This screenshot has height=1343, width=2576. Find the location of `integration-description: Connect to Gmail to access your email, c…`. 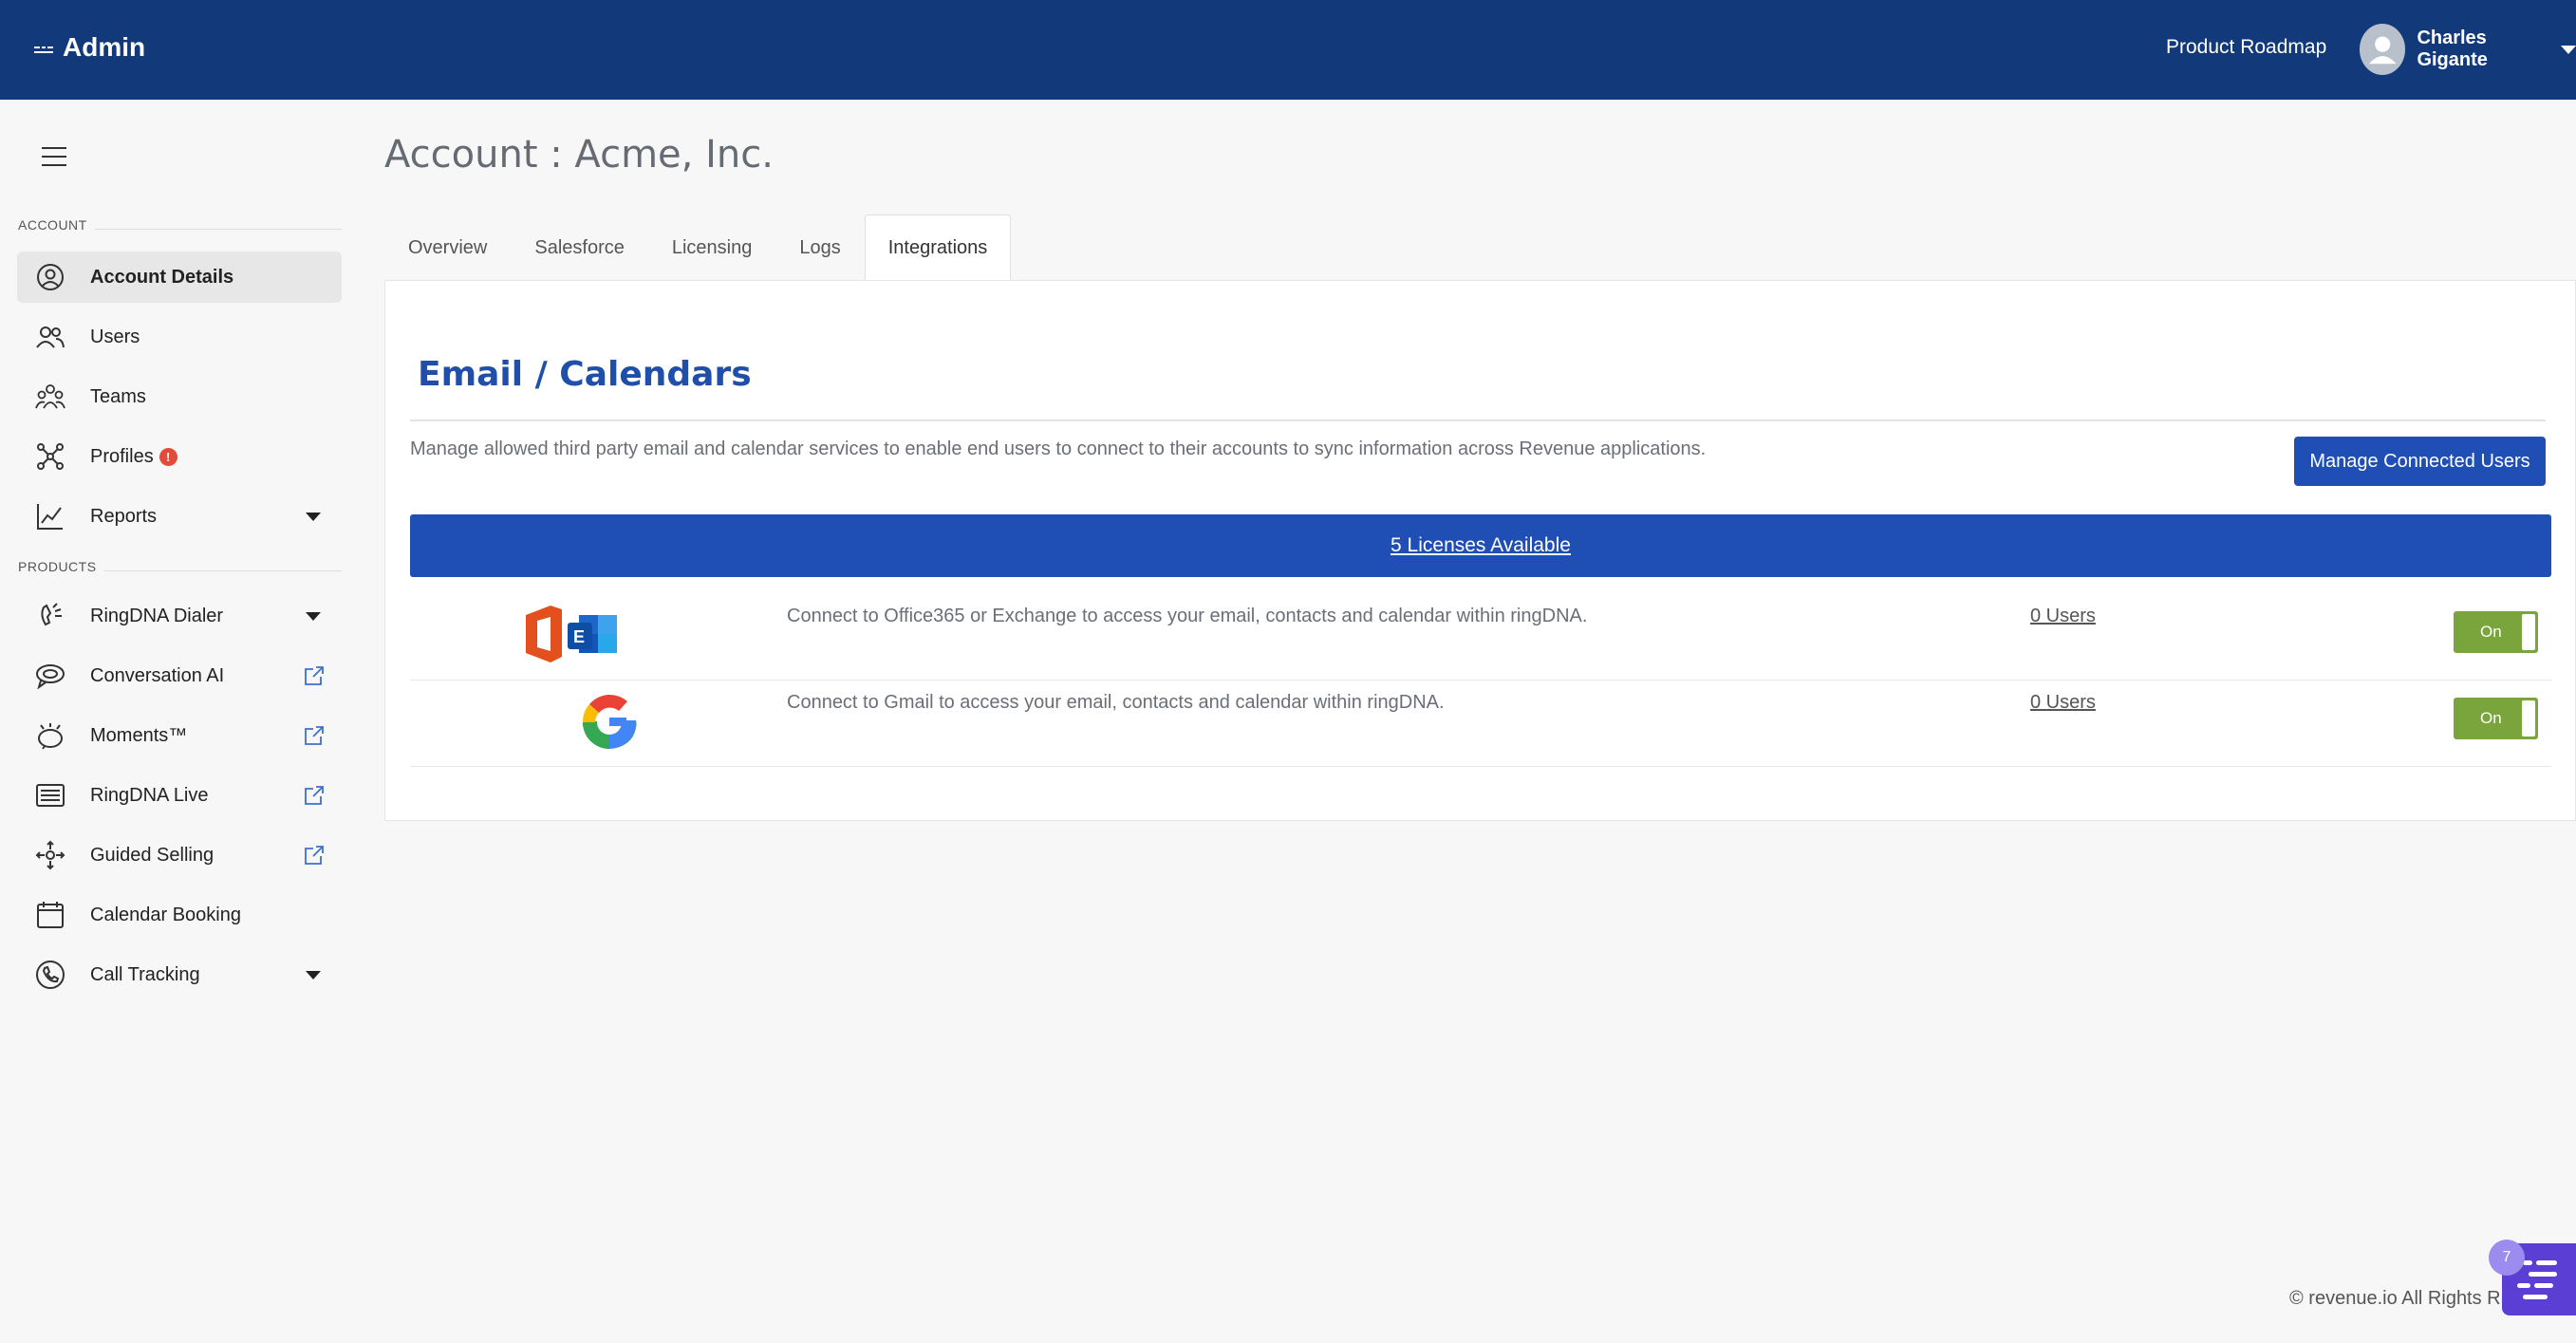

integration-description: Connect to Gmail to access your email, c… is located at coordinates (1116, 702).